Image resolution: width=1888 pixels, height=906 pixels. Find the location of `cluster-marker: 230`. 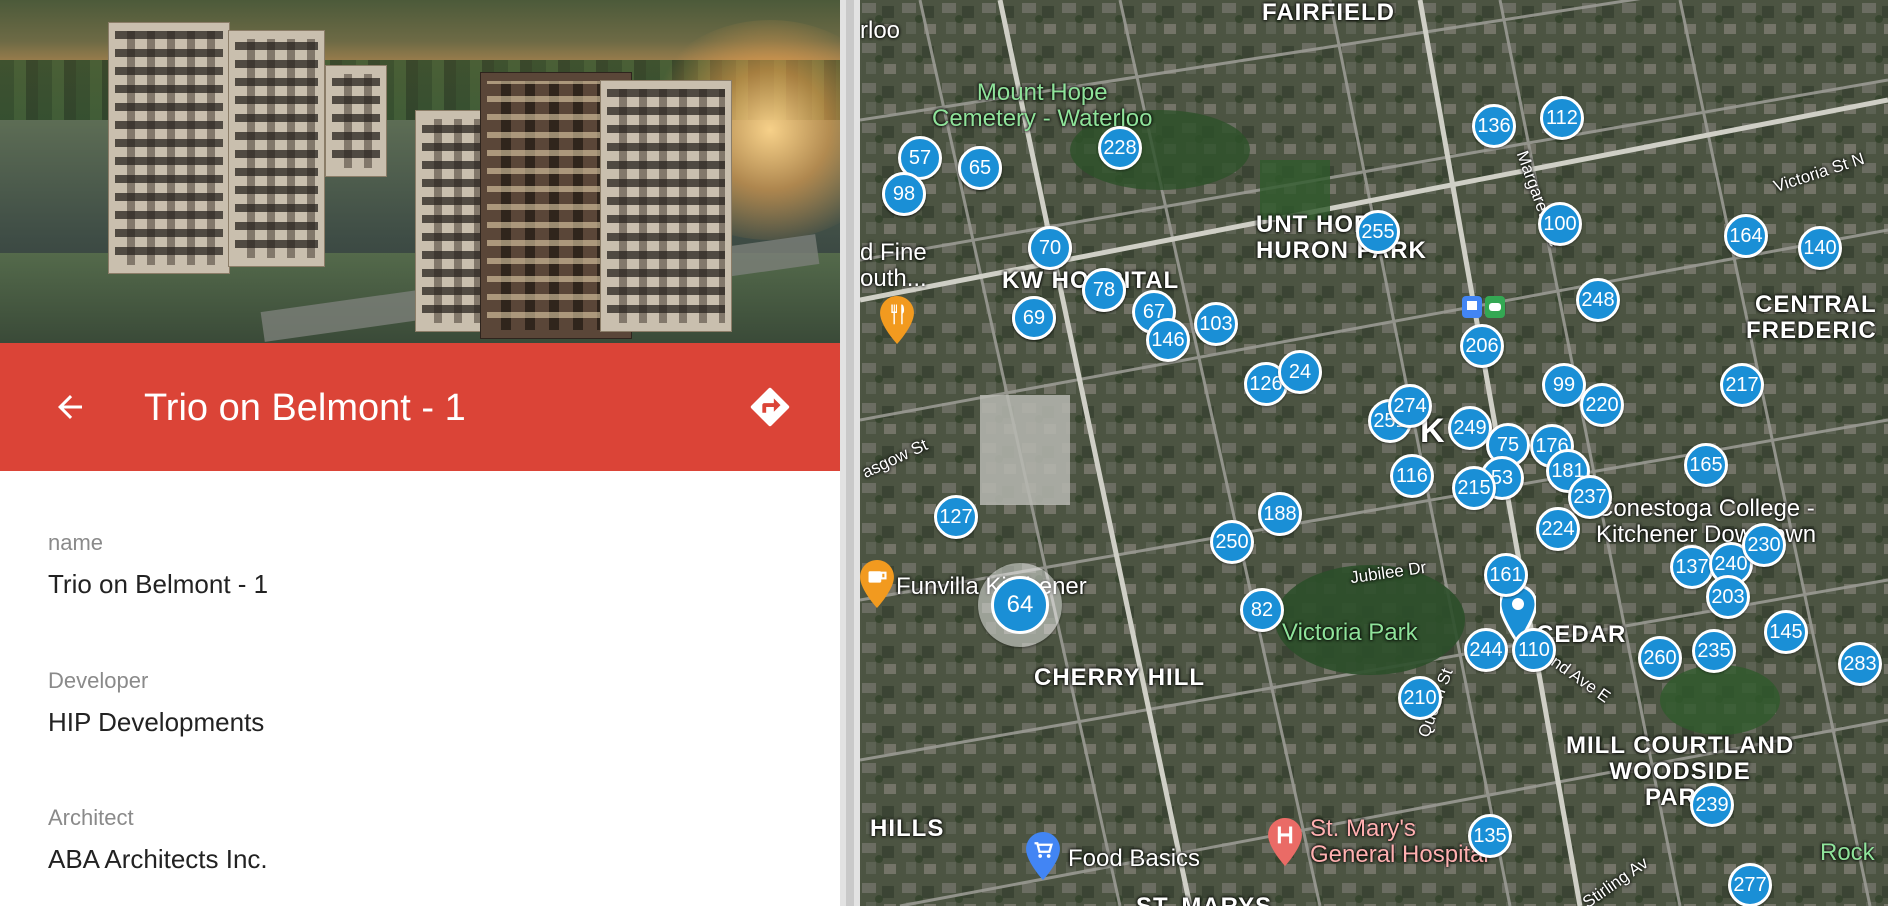

cluster-marker: 230 is located at coordinates (1764, 545).